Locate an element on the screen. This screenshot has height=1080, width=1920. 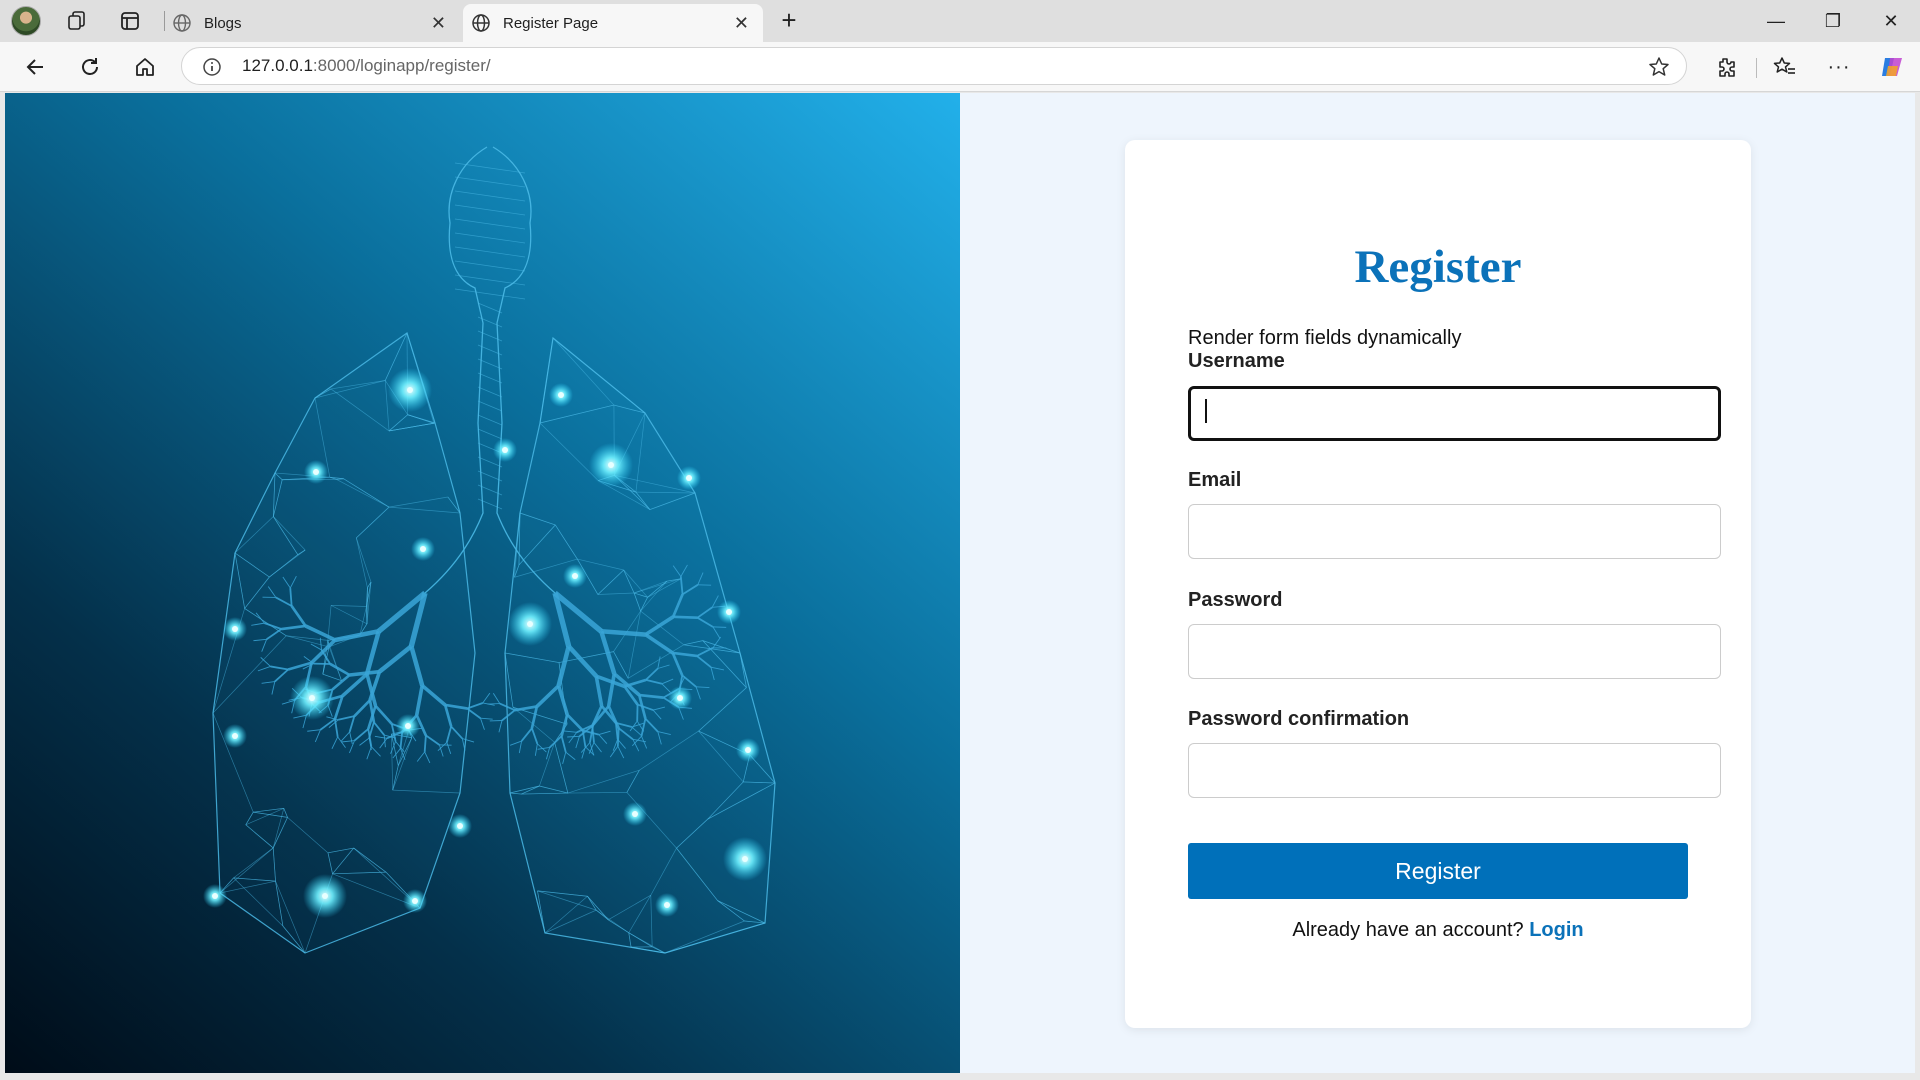
more-icon: ··· is located at coordinates (1839, 67).